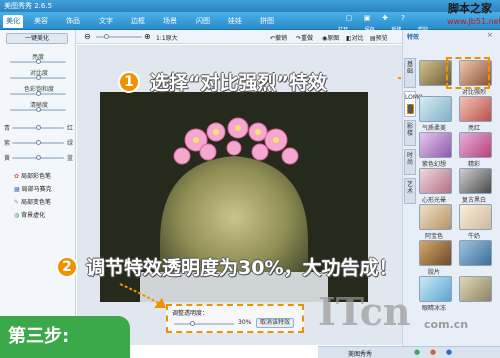  What do you see at coordinates (470, 8) in the screenshot?
I see `site-watermark: 脚本之家` at bounding box center [470, 8].